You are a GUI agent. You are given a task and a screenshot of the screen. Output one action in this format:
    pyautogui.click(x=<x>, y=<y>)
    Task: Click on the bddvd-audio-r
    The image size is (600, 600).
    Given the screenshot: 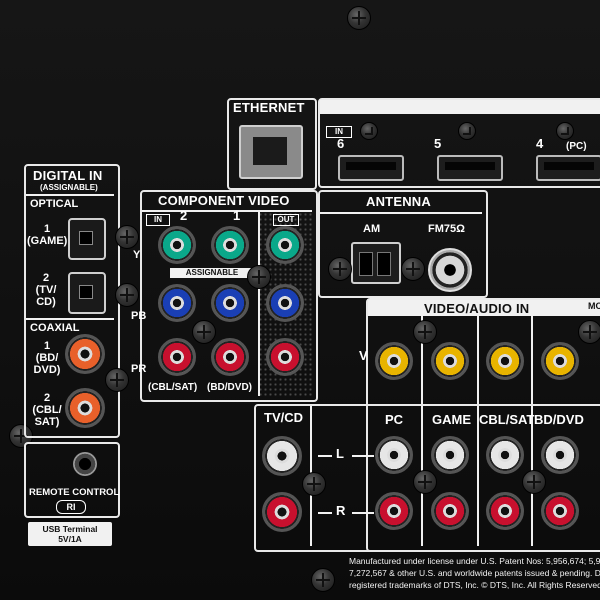 What is the action you would take?
    pyautogui.click(x=560, y=511)
    